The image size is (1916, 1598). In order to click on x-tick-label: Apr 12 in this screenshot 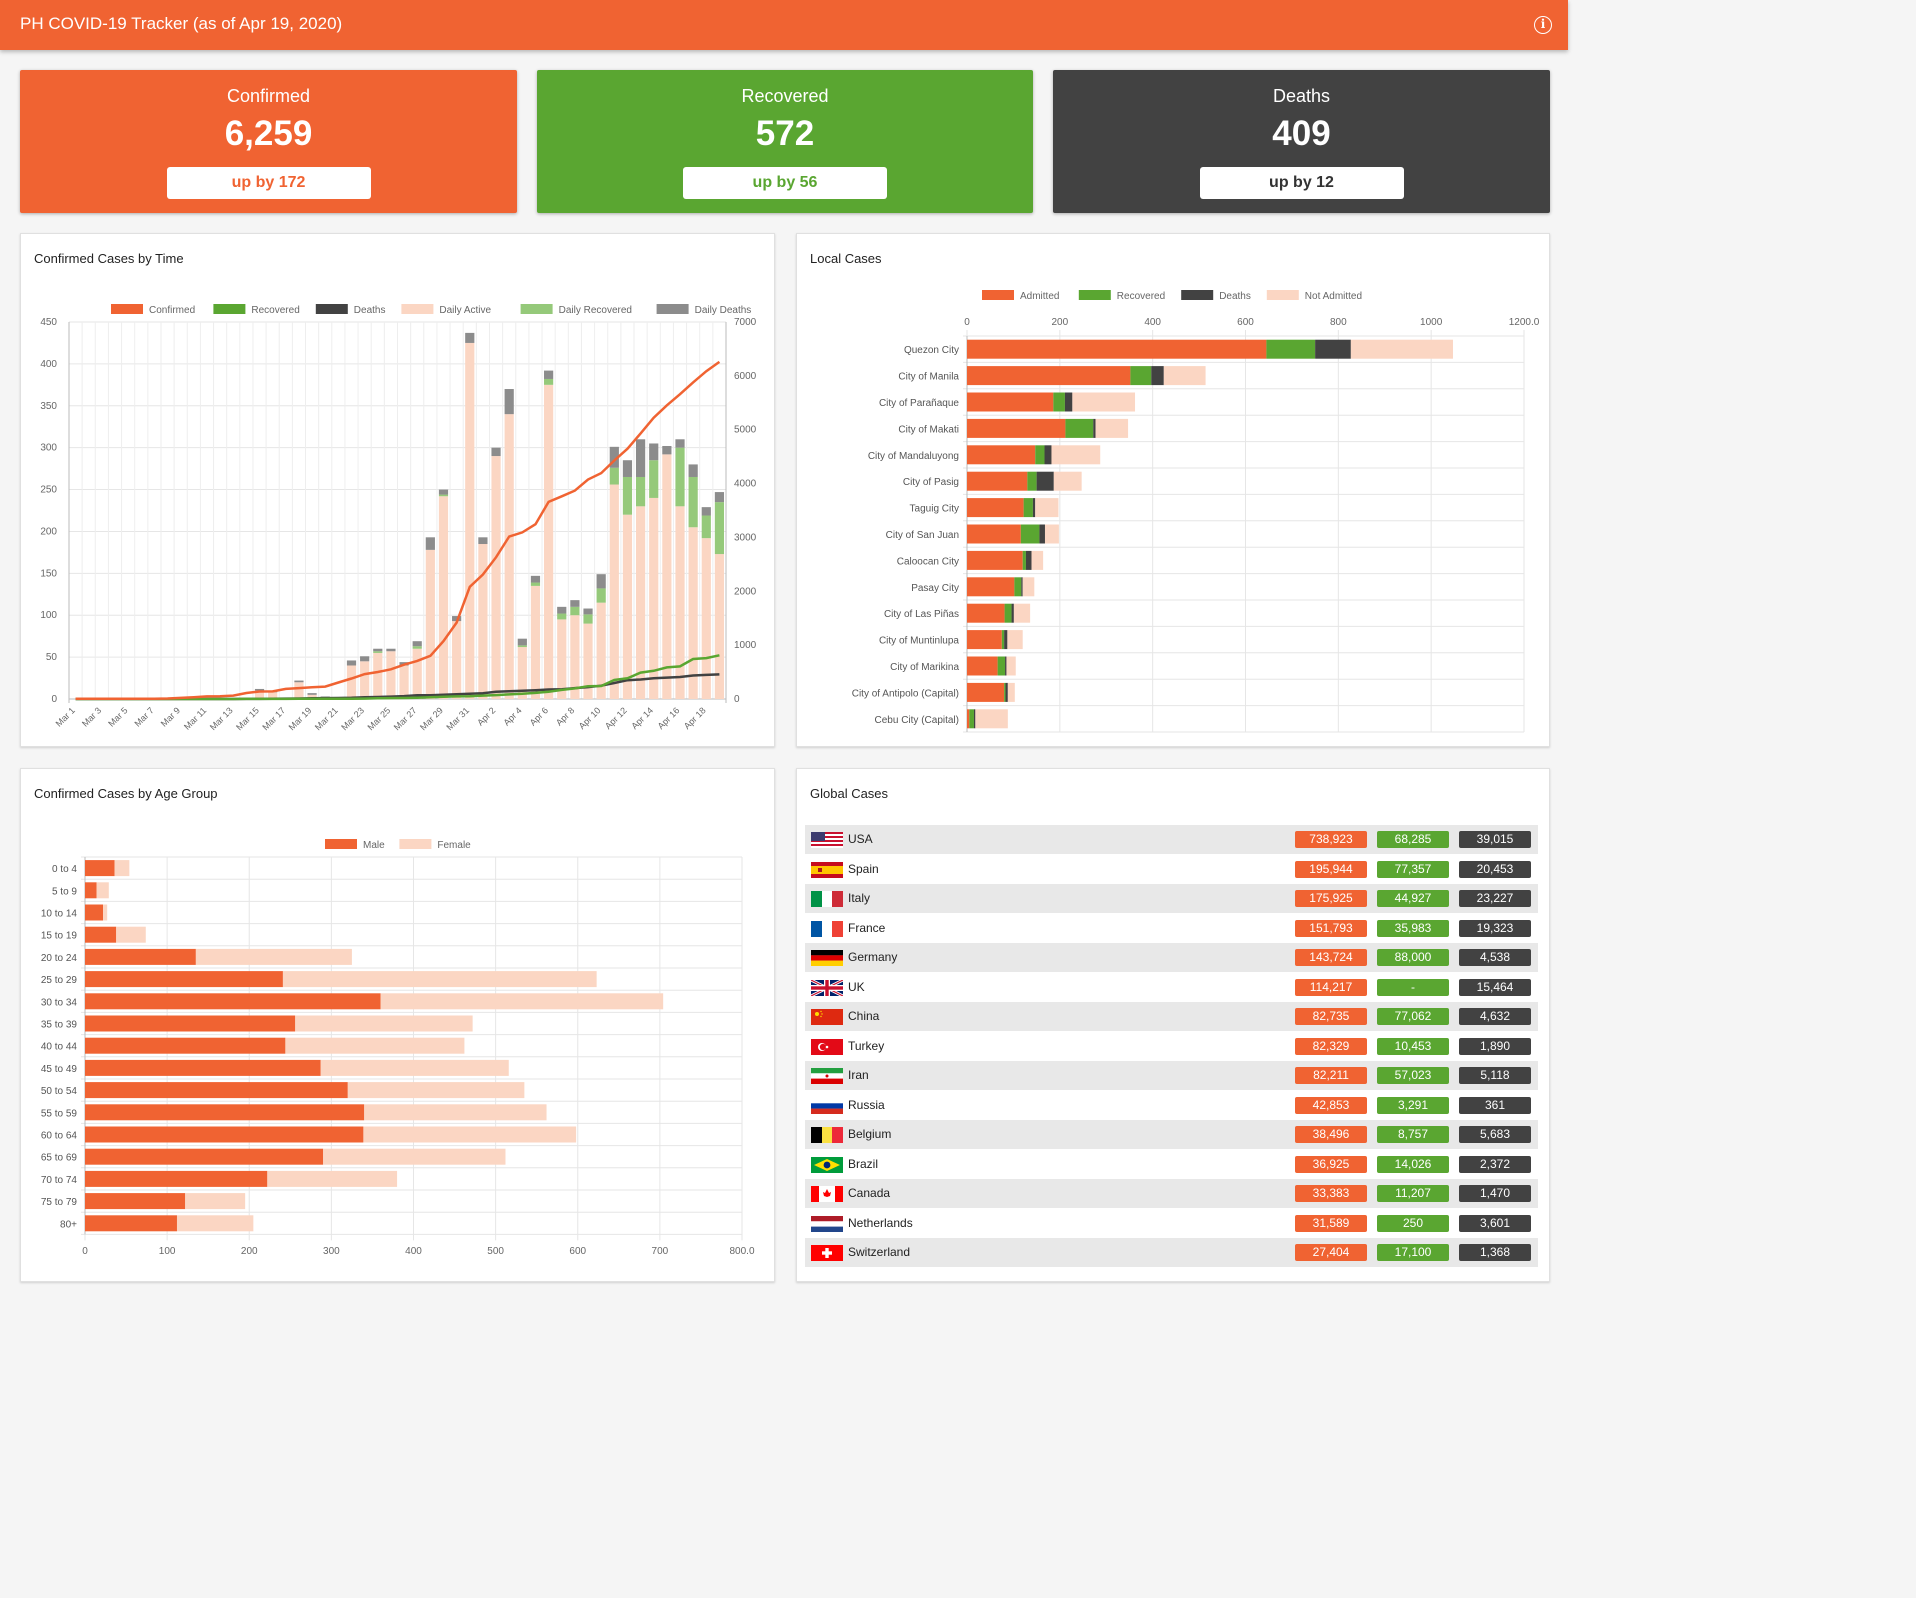, I will do `click(616, 718)`.